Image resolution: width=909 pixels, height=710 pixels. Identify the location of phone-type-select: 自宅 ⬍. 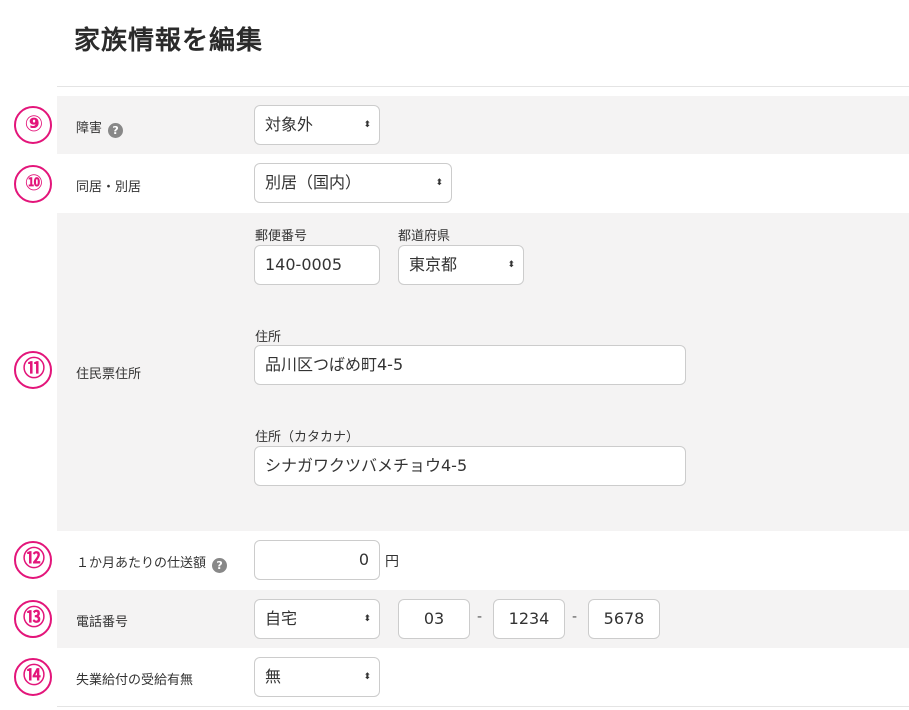
(317, 619).